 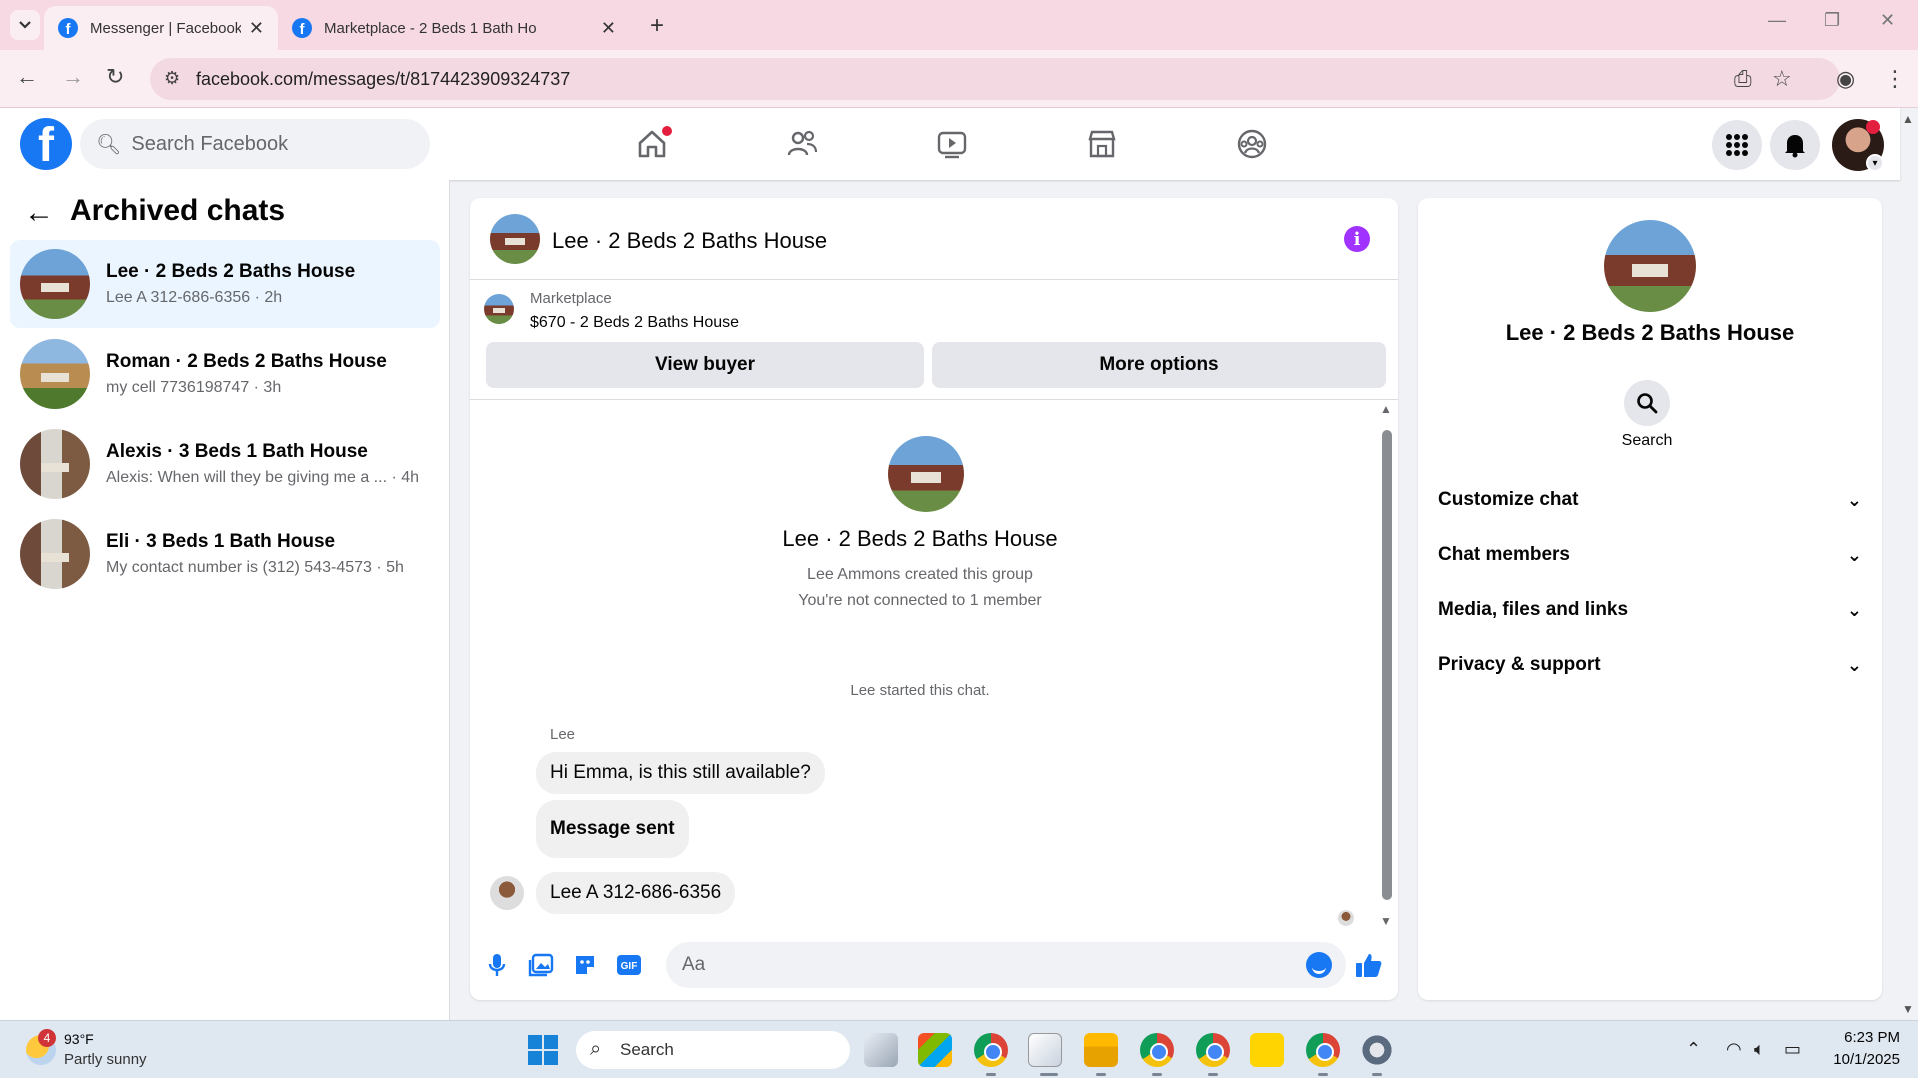 I want to click on install-app-icon: ⎙, so click(x=1743, y=79).